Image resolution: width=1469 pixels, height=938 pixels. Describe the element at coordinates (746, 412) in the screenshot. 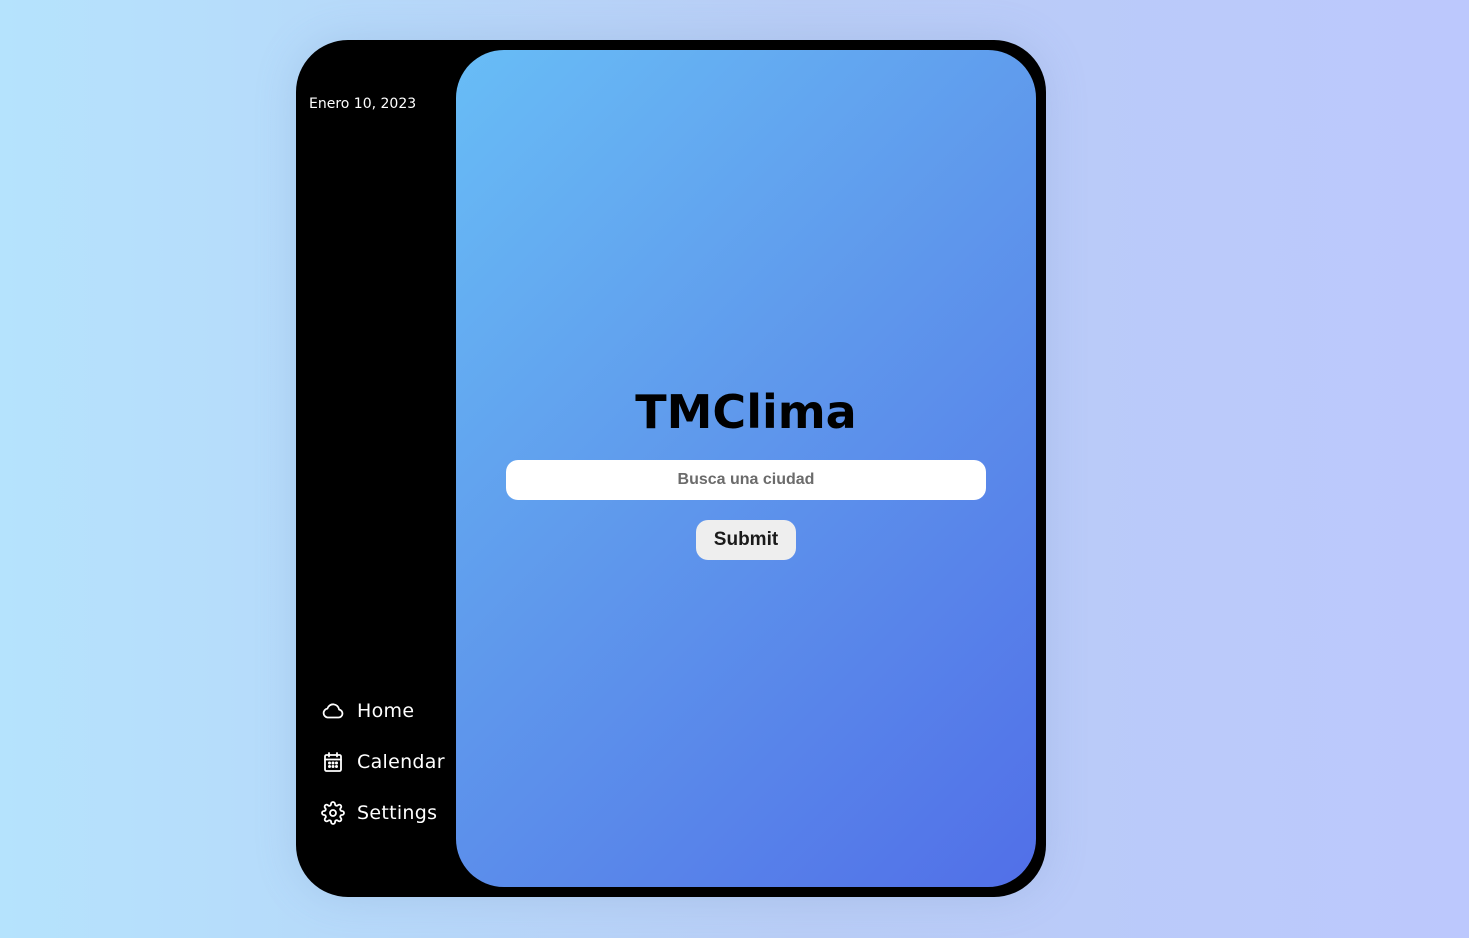

I see `page-title: TMClima` at that location.